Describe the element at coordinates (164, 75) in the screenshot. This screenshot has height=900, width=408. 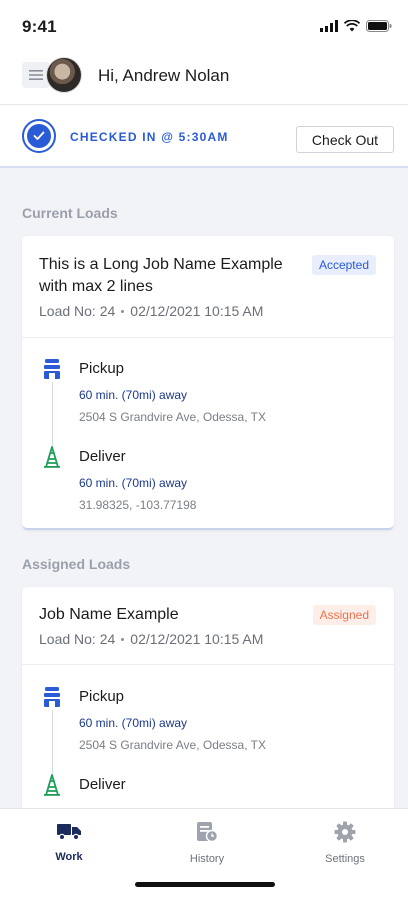
I see `greeting-text: Hi, Andrew Nolan` at that location.